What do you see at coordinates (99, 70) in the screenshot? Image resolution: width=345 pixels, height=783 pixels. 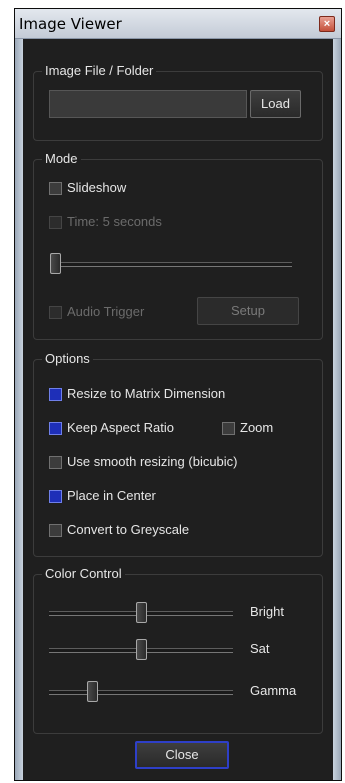 I see `image-file-group-label: Image File / Folder` at bounding box center [99, 70].